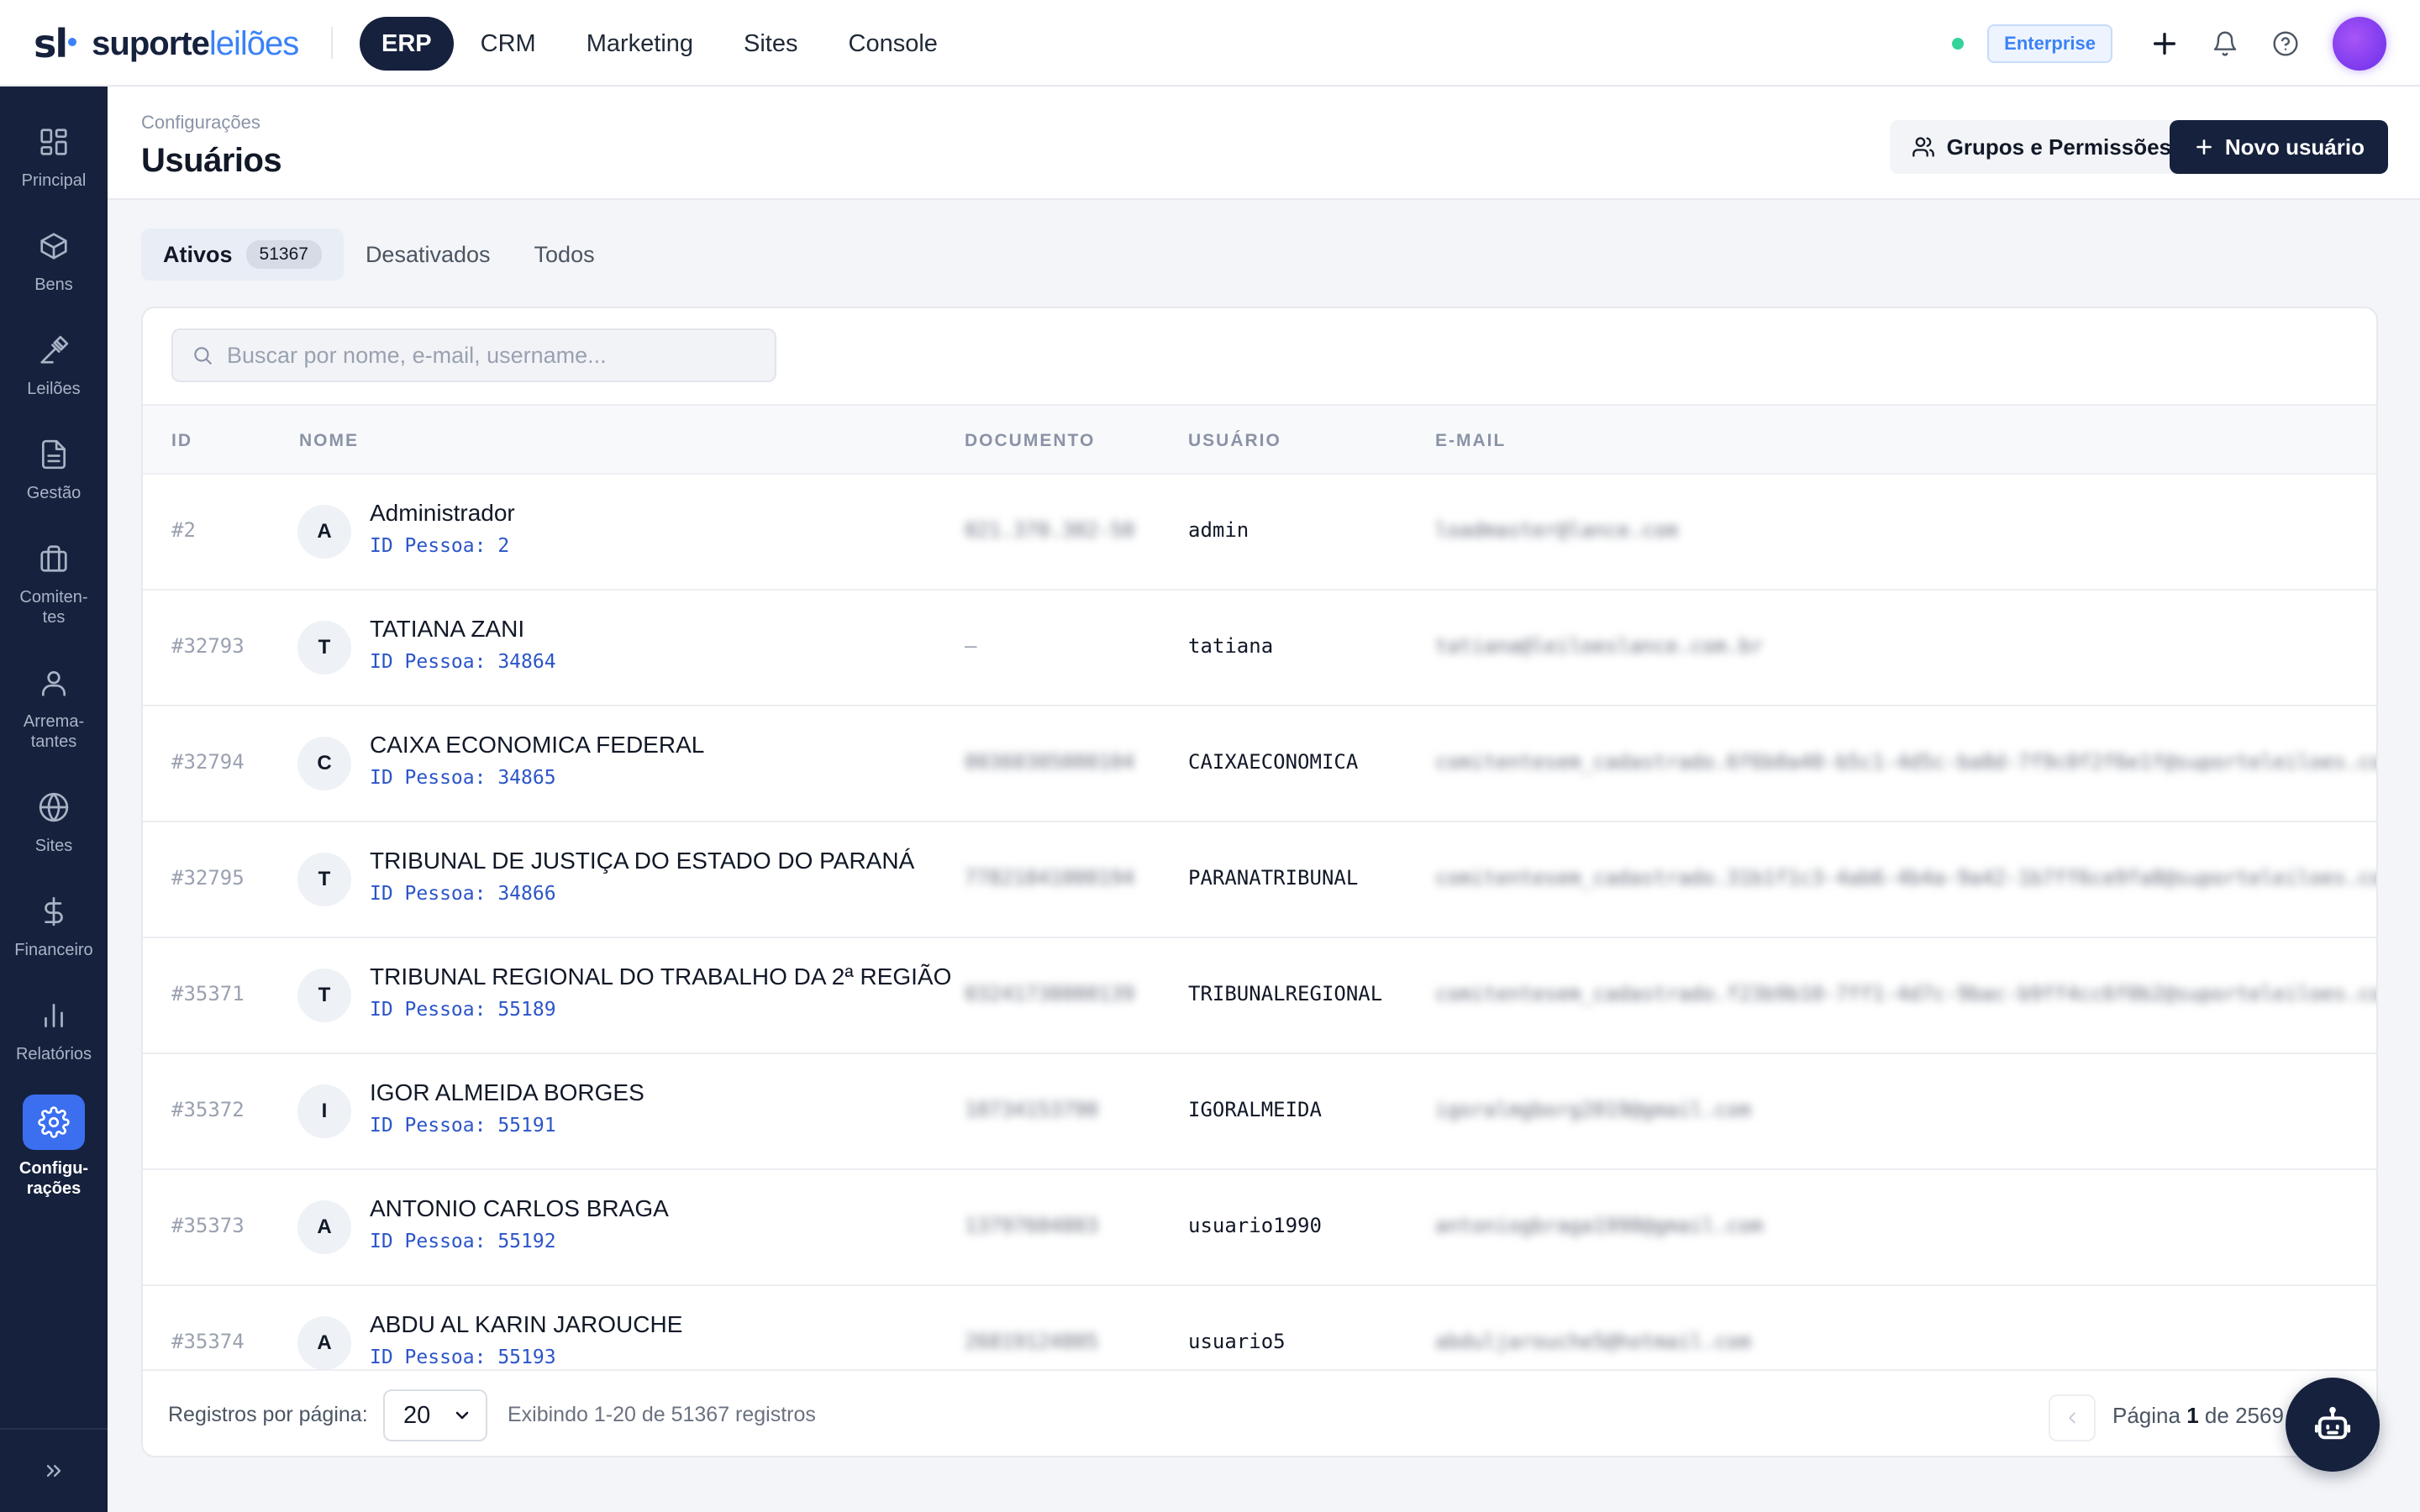 The height and width of the screenshot is (1512, 2420). Describe the element at coordinates (1593, 1109) in the screenshot. I see `user-email: igoralmgborg2019@gmail.com` at that location.